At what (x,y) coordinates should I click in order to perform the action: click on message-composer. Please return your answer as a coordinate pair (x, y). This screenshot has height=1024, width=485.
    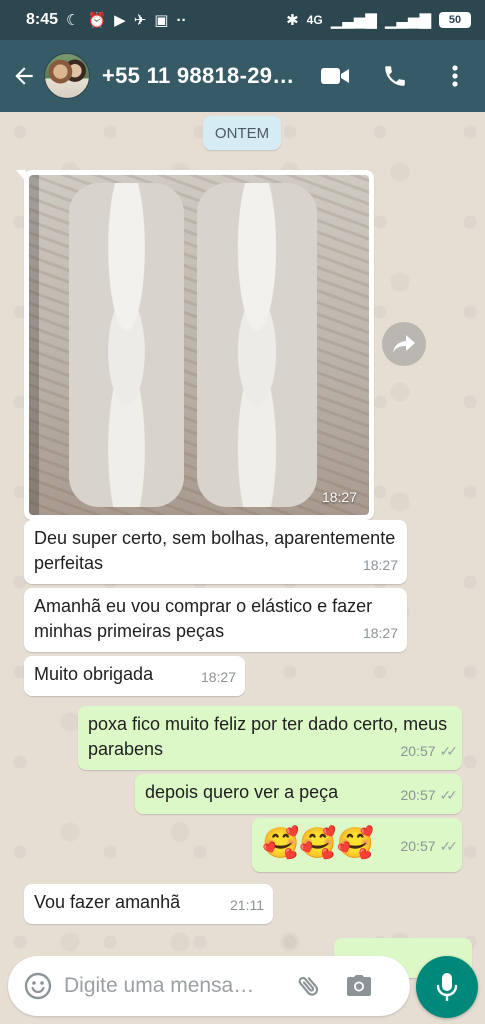
    Looking at the image, I should click on (209, 986).